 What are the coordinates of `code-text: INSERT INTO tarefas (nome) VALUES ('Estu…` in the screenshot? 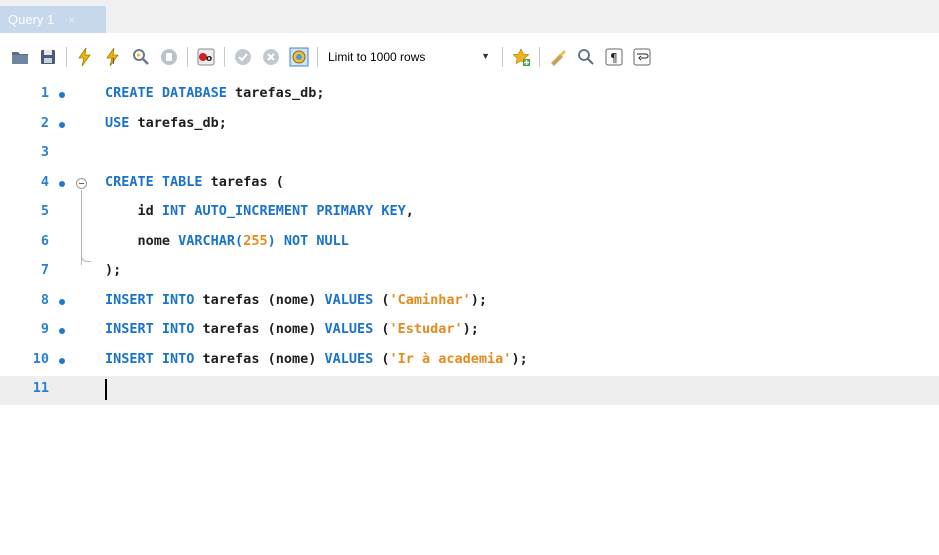 It's located at (292, 329).